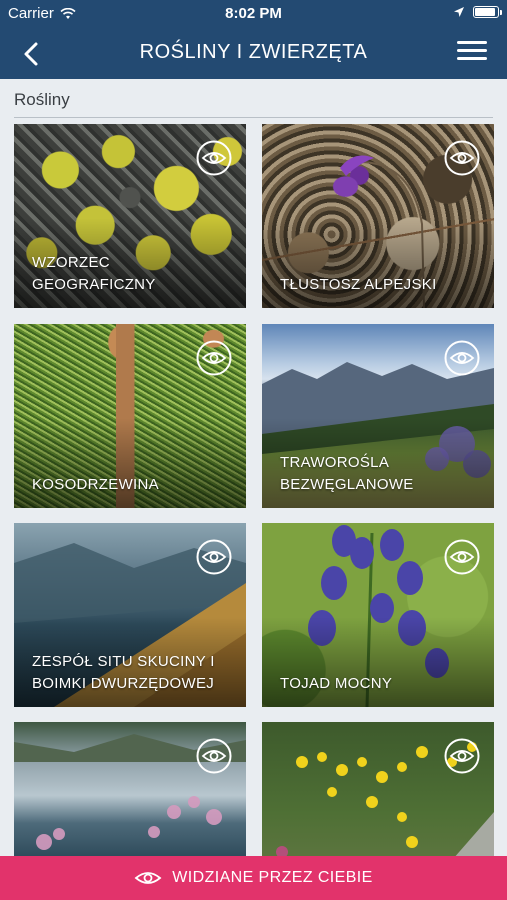  I want to click on status-time: 8:02 PM, so click(253, 13).